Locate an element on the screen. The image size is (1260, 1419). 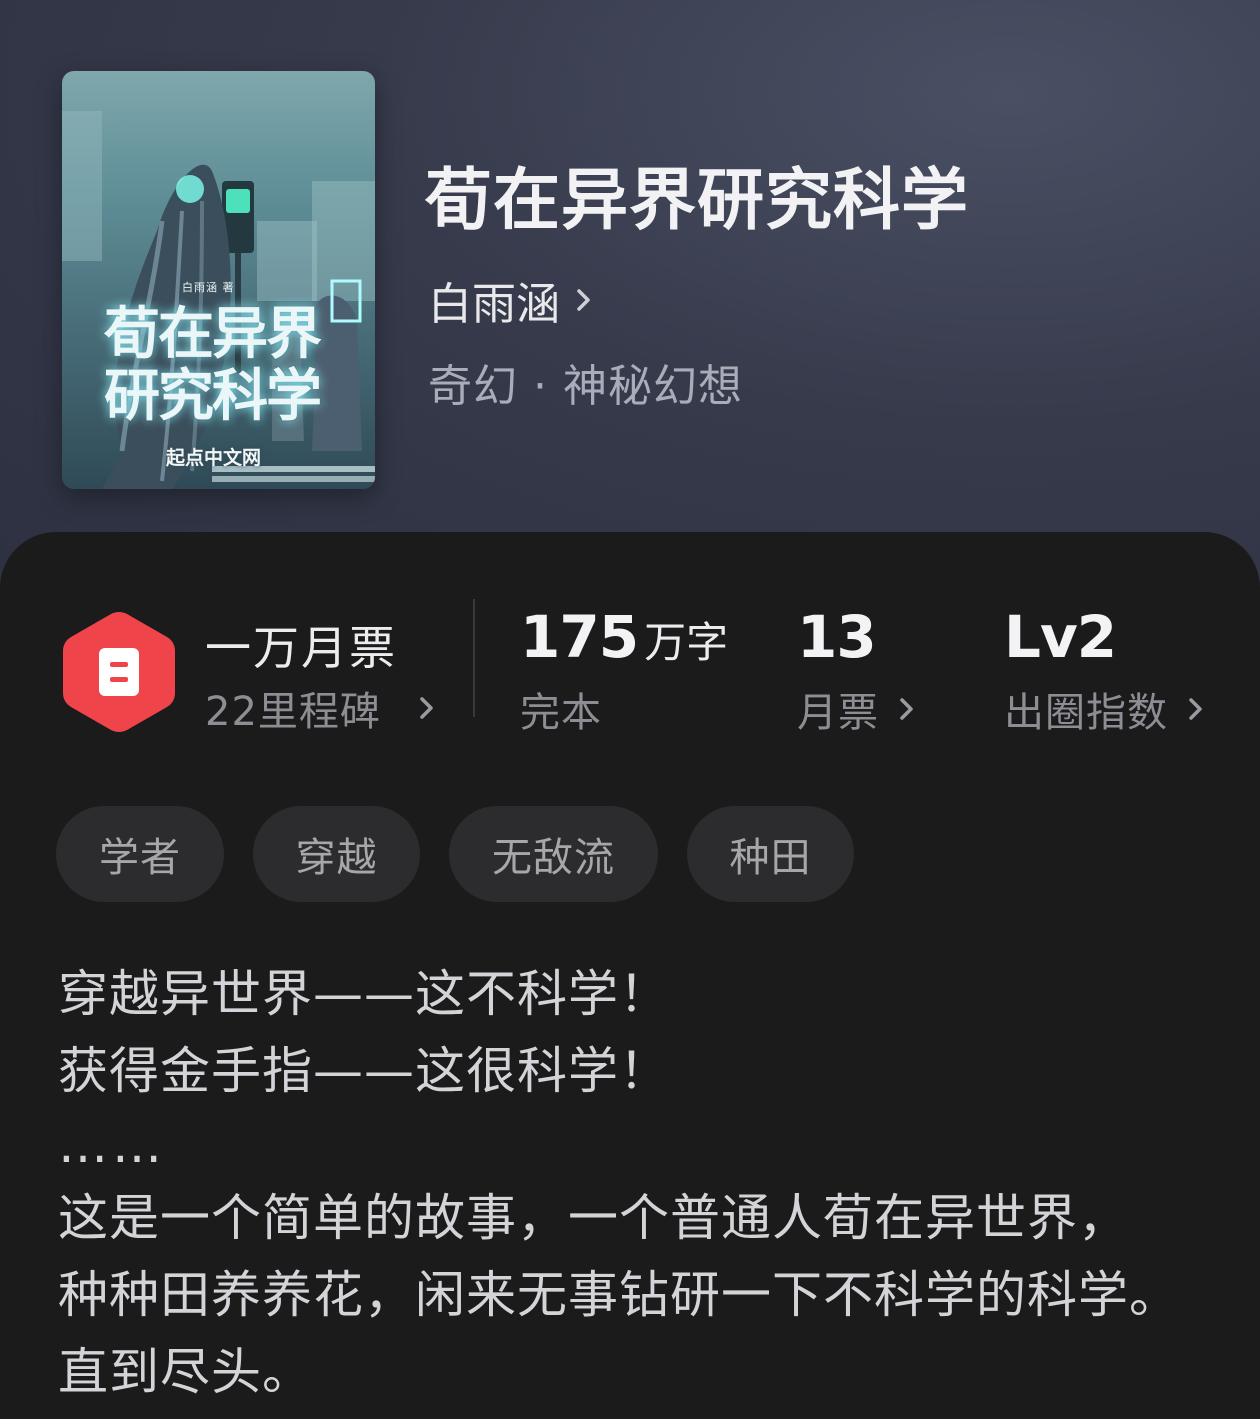
stat-popularity-index: Lv2 出圈指数 is located at coordinates (1105, 670).